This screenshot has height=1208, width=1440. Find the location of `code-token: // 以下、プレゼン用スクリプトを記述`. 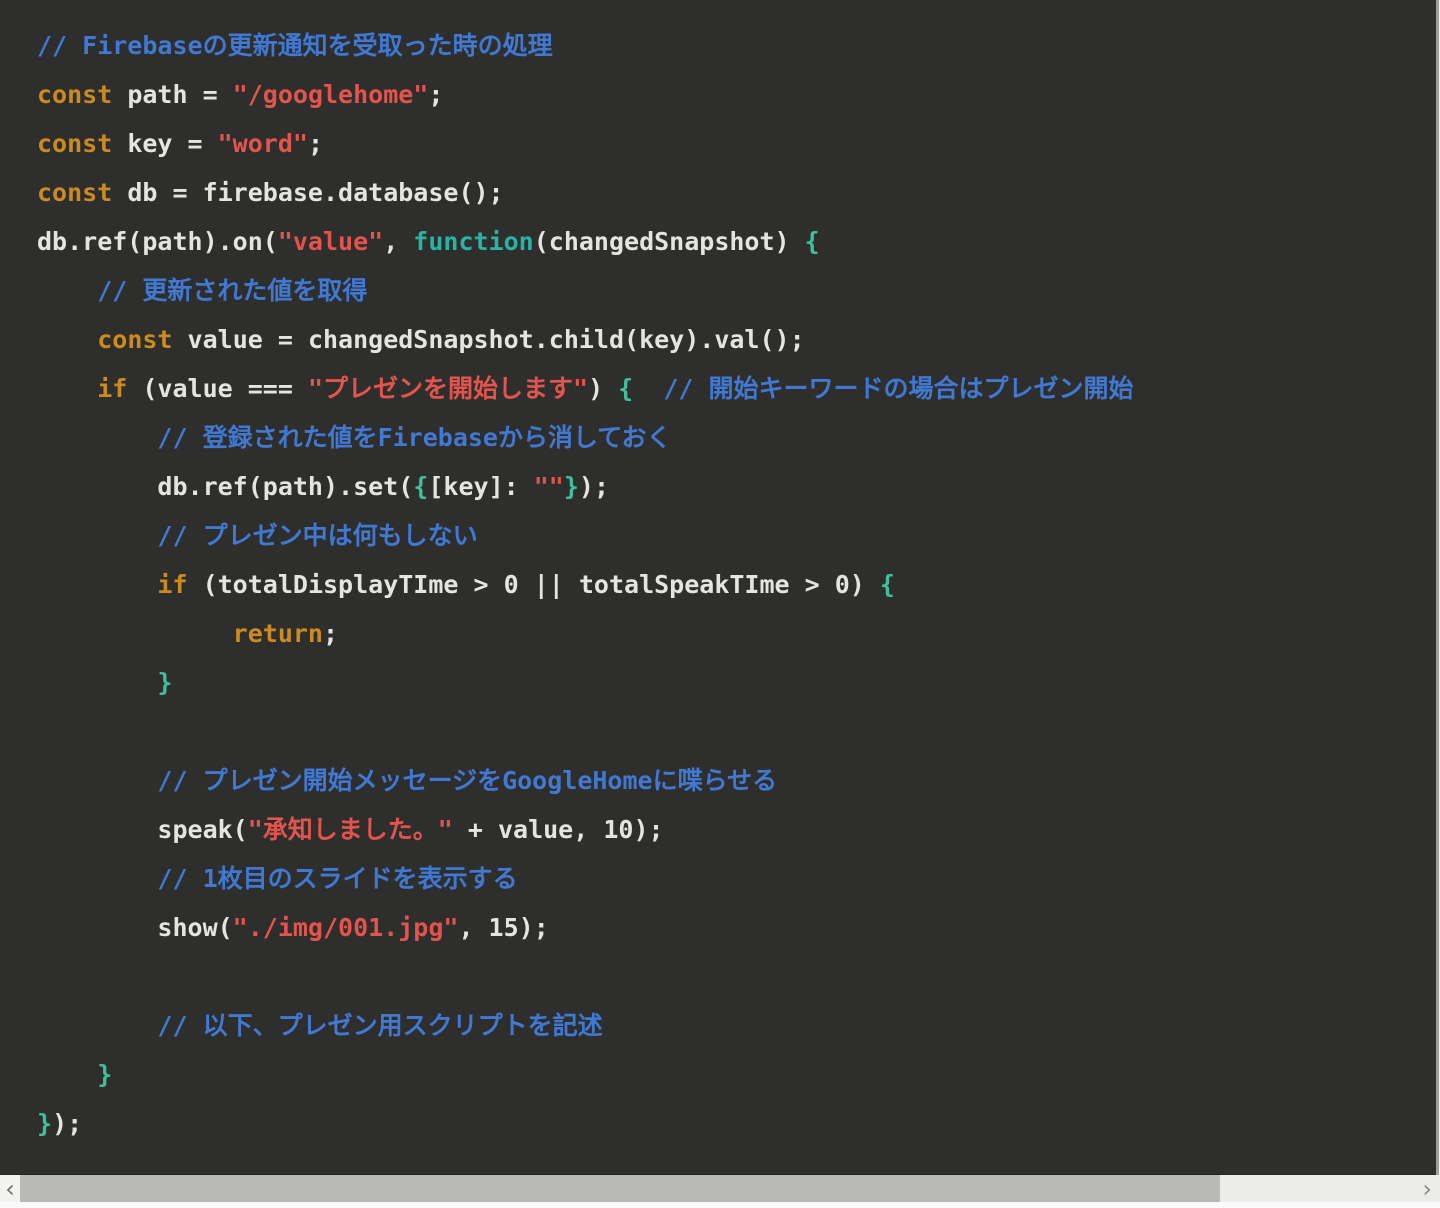

code-token: // 以下、プレゼン用スクリプトを記述 is located at coordinates (380, 1025).